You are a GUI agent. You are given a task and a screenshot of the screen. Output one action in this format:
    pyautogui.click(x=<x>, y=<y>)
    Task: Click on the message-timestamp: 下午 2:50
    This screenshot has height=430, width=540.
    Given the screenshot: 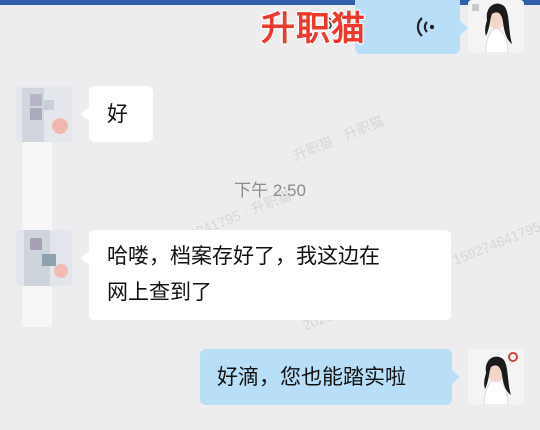 What is the action you would take?
    pyautogui.click(x=270, y=190)
    